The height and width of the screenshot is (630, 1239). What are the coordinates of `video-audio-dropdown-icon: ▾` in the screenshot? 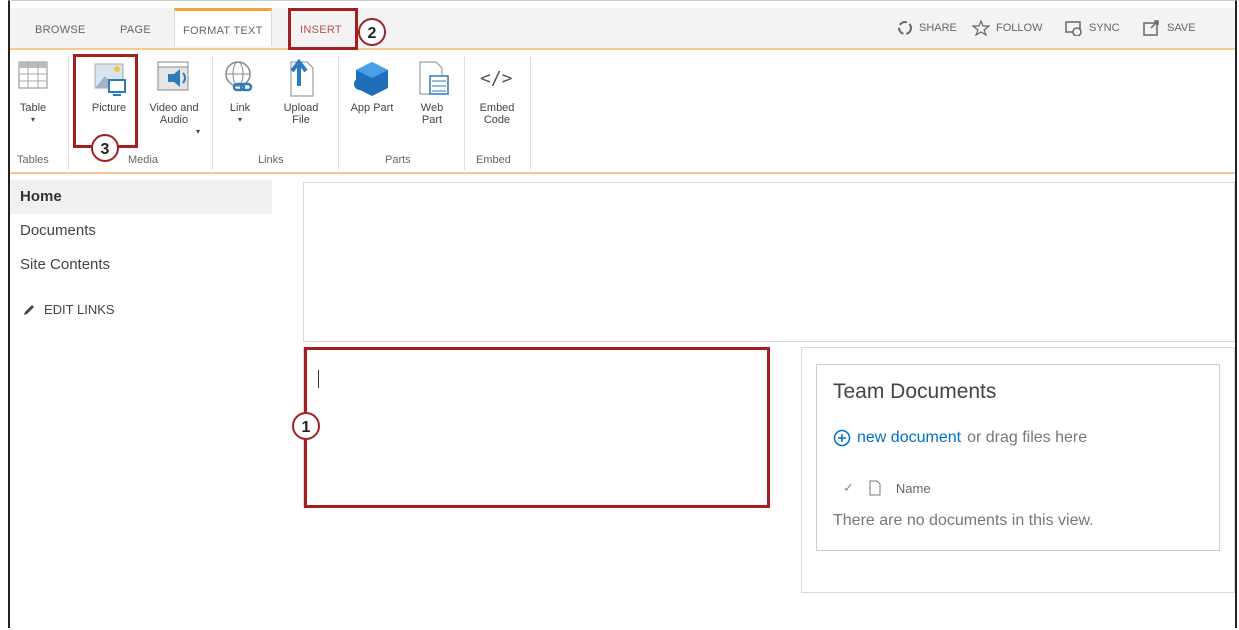 It's located at (197, 131).